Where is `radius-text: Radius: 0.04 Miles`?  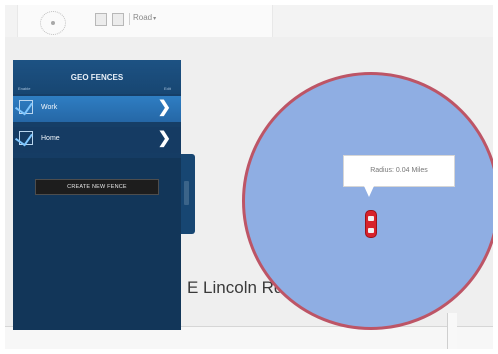 radius-text: Radius: 0.04 Miles is located at coordinates (399, 170).